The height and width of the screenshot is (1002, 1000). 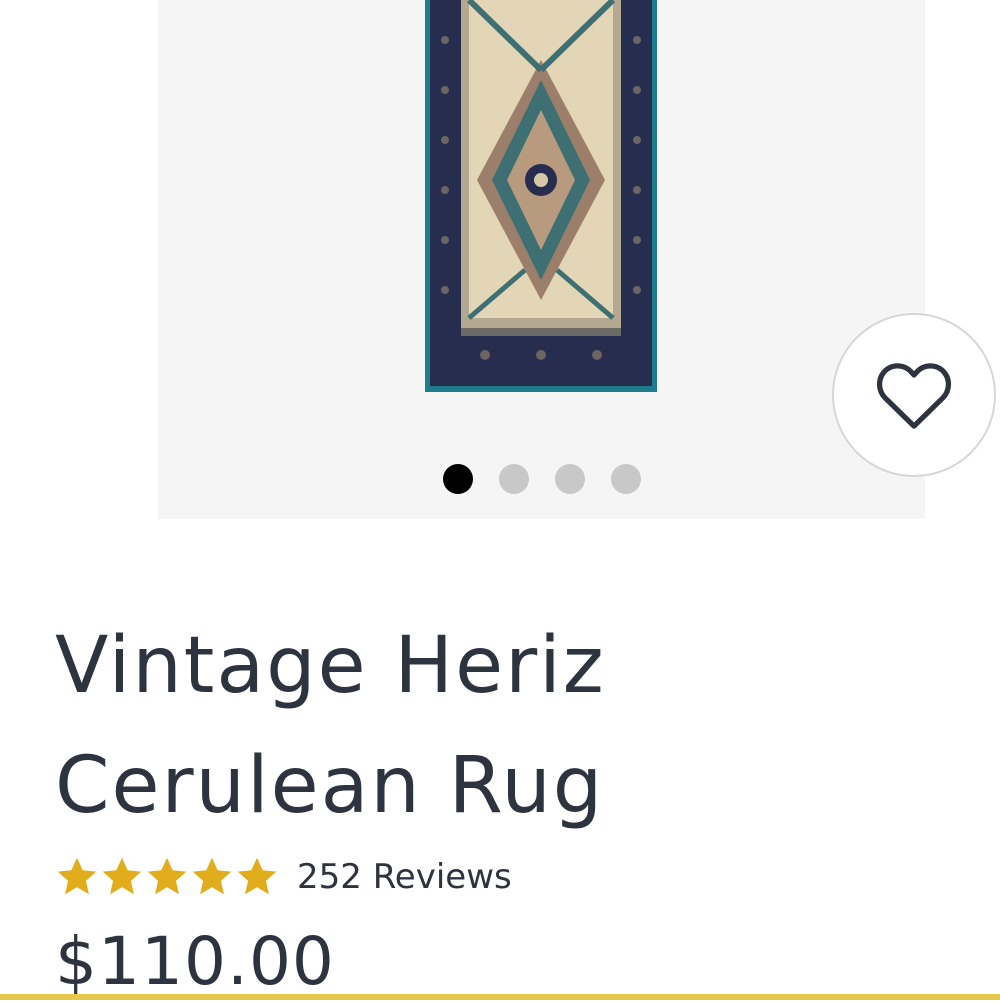 What do you see at coordinates (283, 877) in the screenshot?
I see `product-rating: 252 Reviews` at bounding box center [283, 877].